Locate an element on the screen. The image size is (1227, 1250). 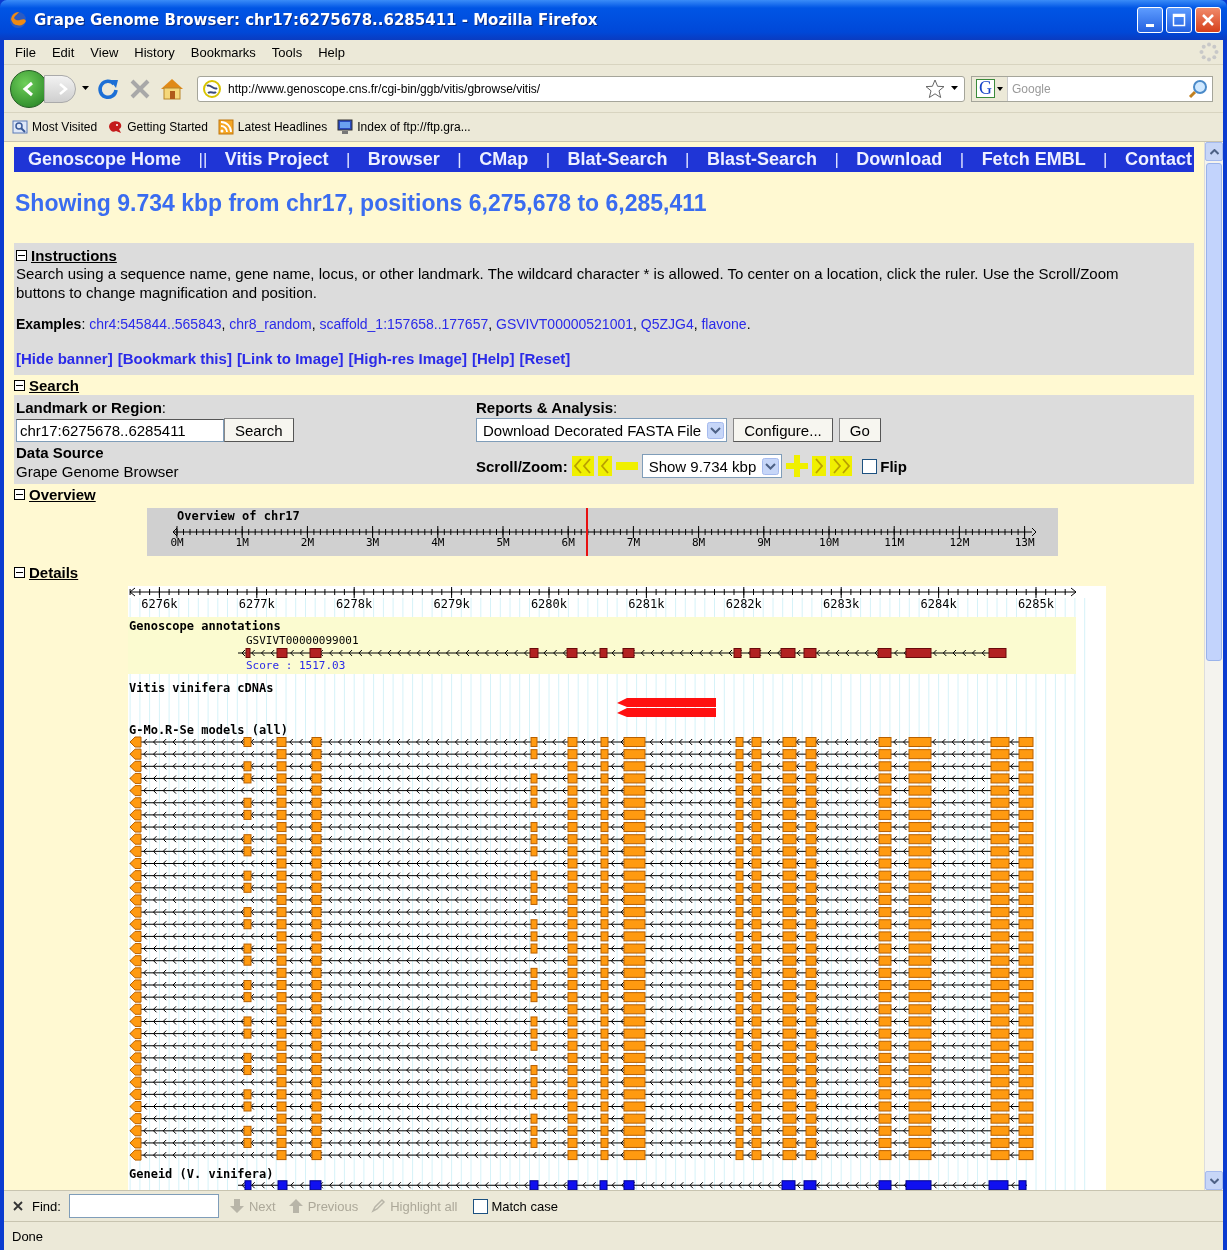
home-icon is located at coordinates (172, 88).